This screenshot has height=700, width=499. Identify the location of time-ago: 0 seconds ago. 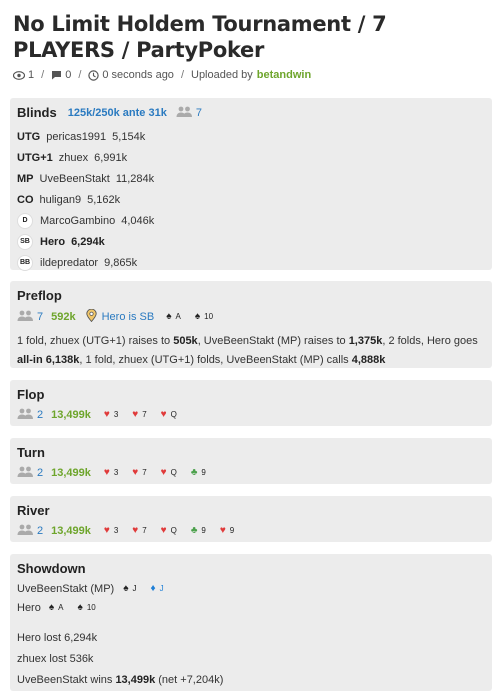
(138, 75).